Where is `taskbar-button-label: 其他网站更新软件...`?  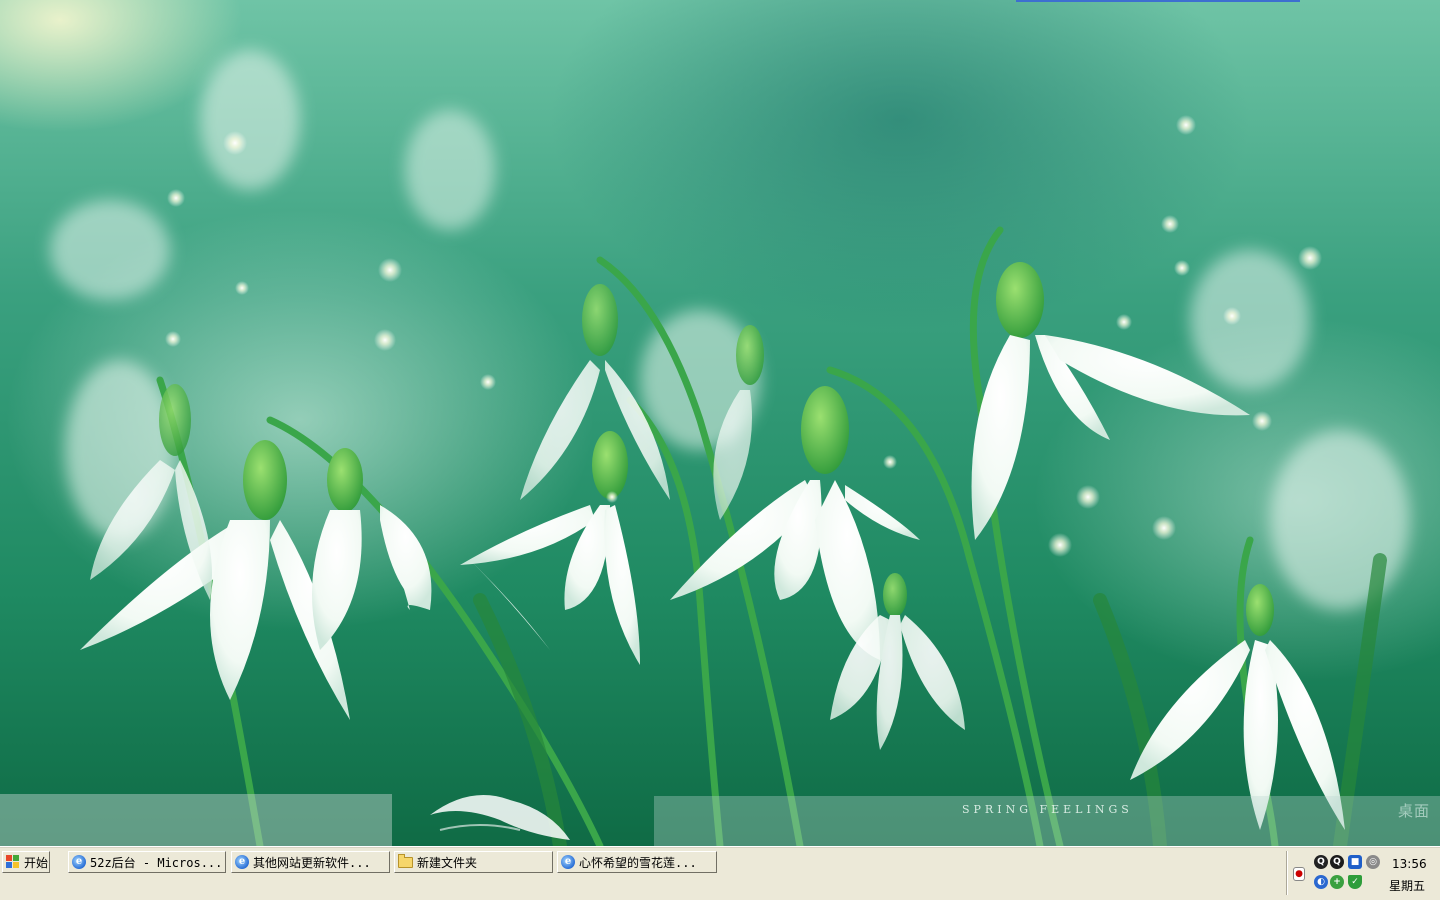
taskbar-button-label: 其他网站更新软件... is located at coordinates (312, 862).